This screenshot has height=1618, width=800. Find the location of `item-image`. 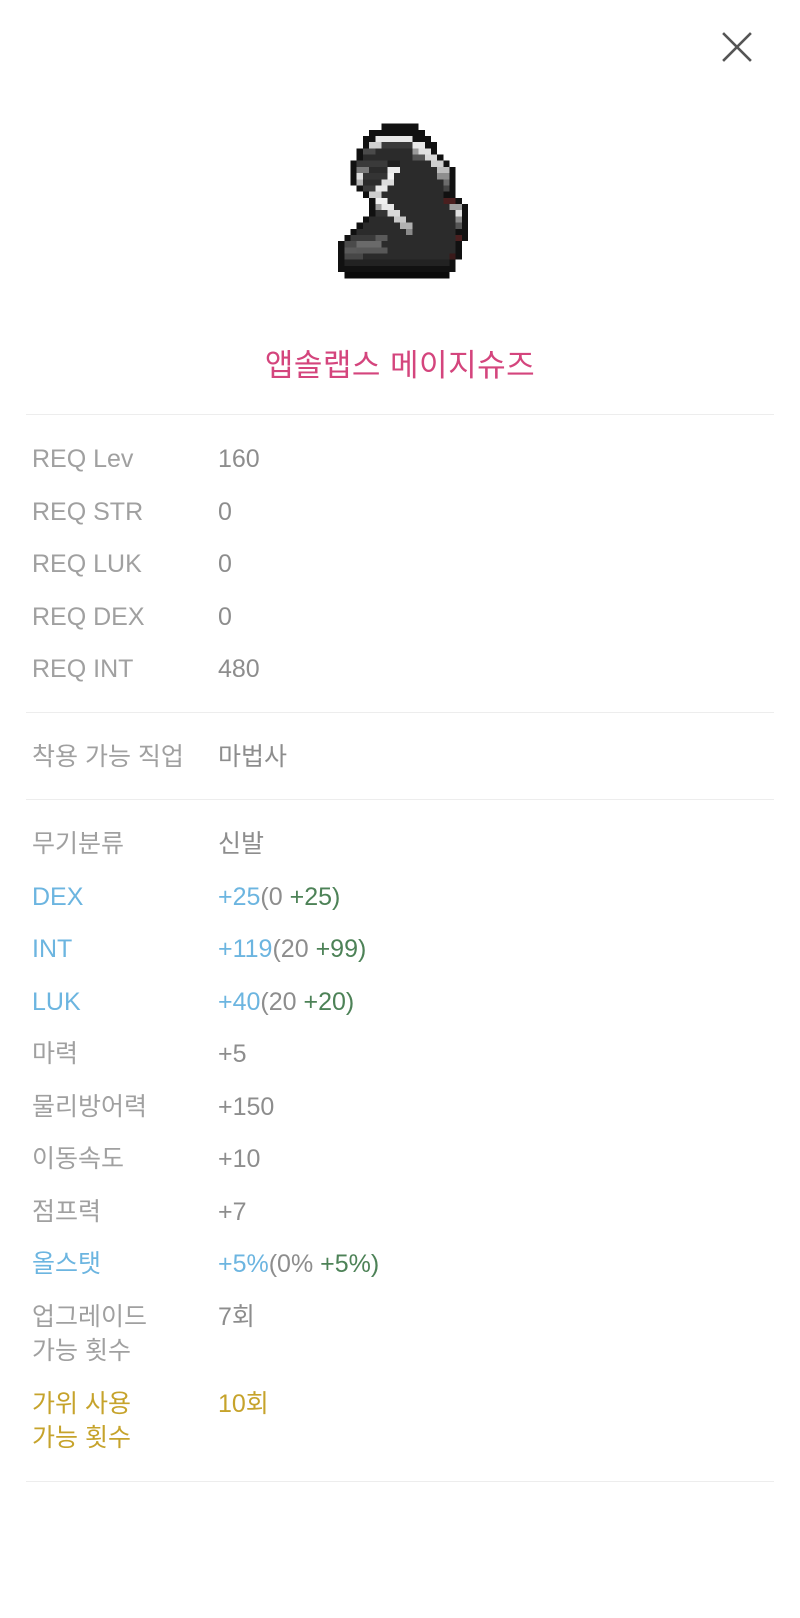

item-image is located at coordinates (400, 203).